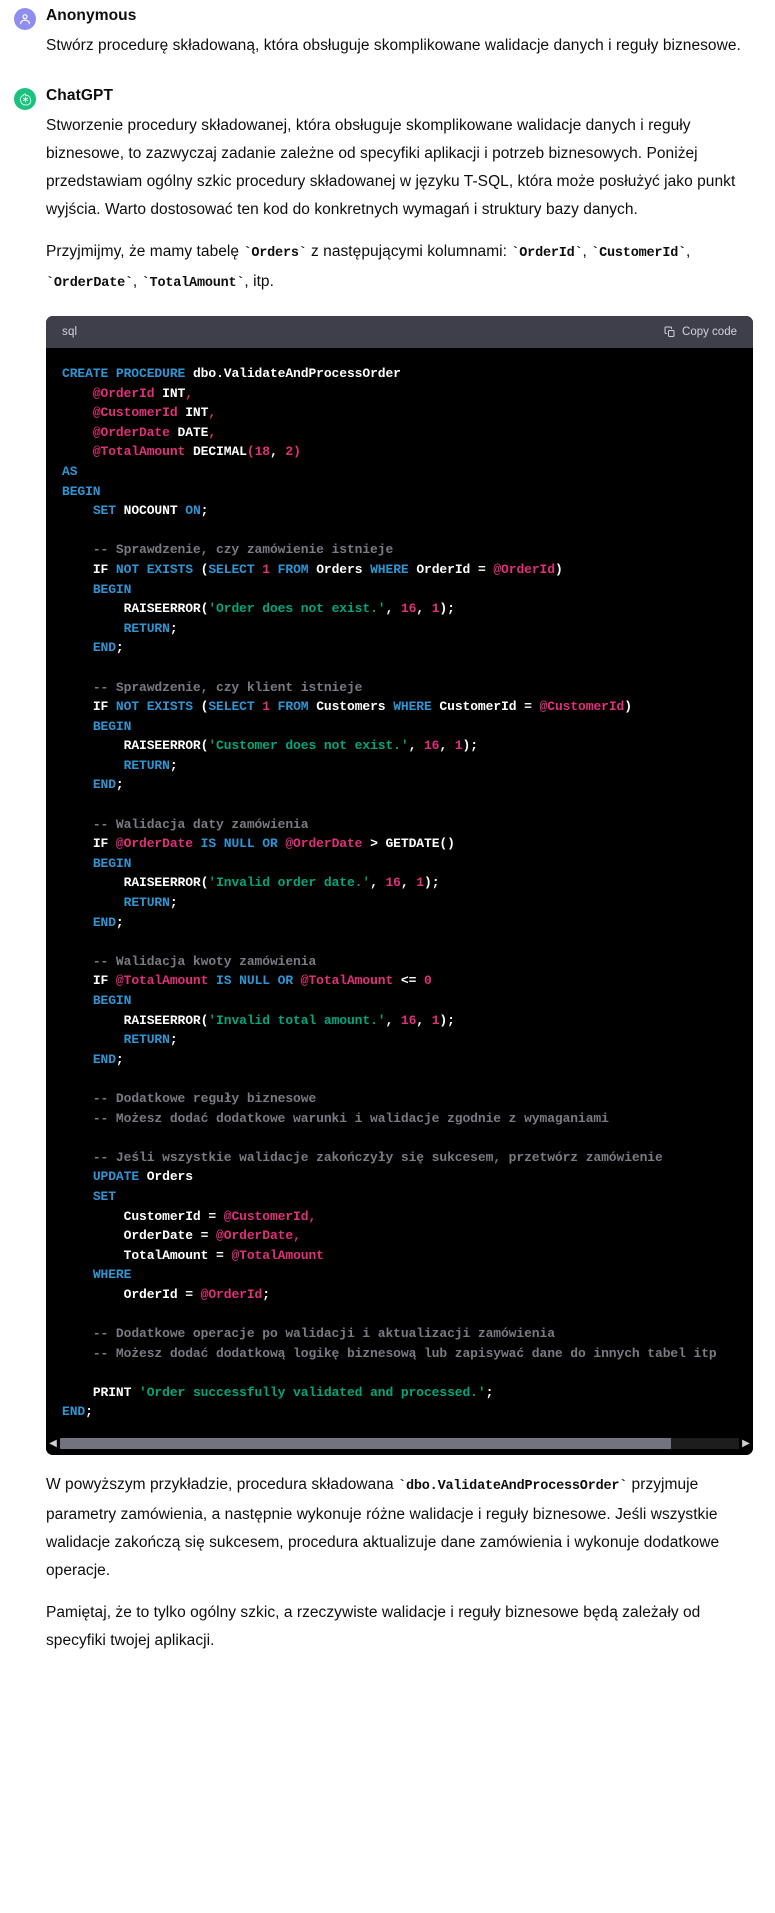 This screenshot has width=775, height=1913. What do you see at coordinates (70, 332) in the screenshot?
I see `code-language-label: sql` at bounding box center [70, 332].